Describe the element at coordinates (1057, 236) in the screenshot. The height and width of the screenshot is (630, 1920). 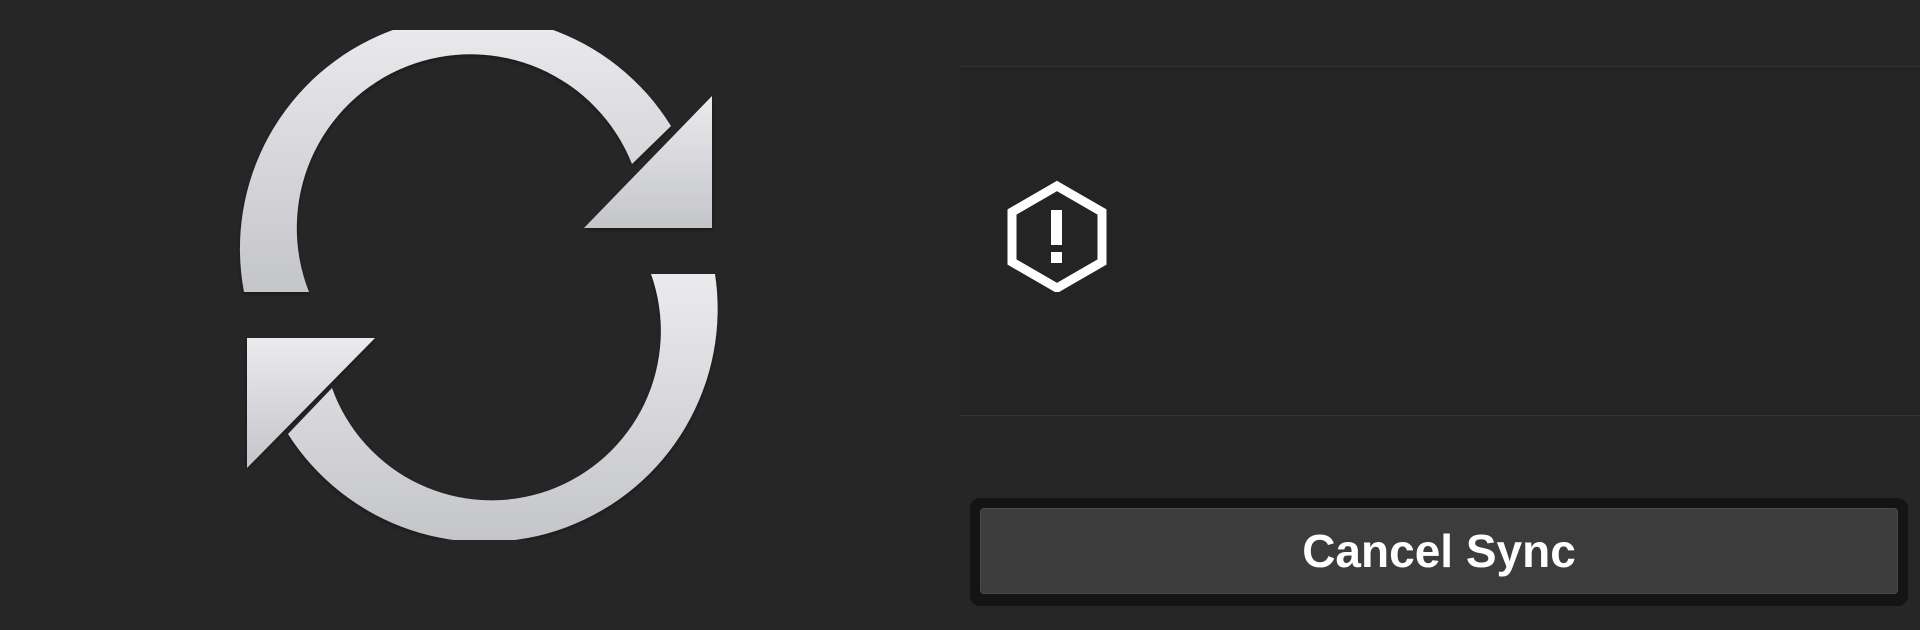
I see `warning-hexagon-icon` at that location.